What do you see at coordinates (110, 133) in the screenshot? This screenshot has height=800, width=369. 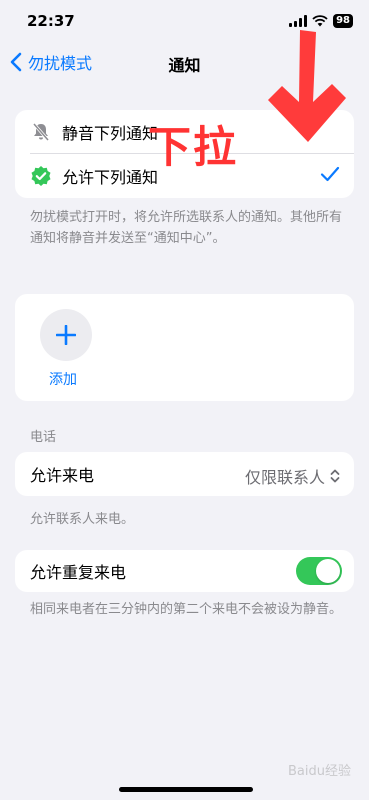 I see `option-silence-label: 静音下列通知` at bounding box center [110, 133].